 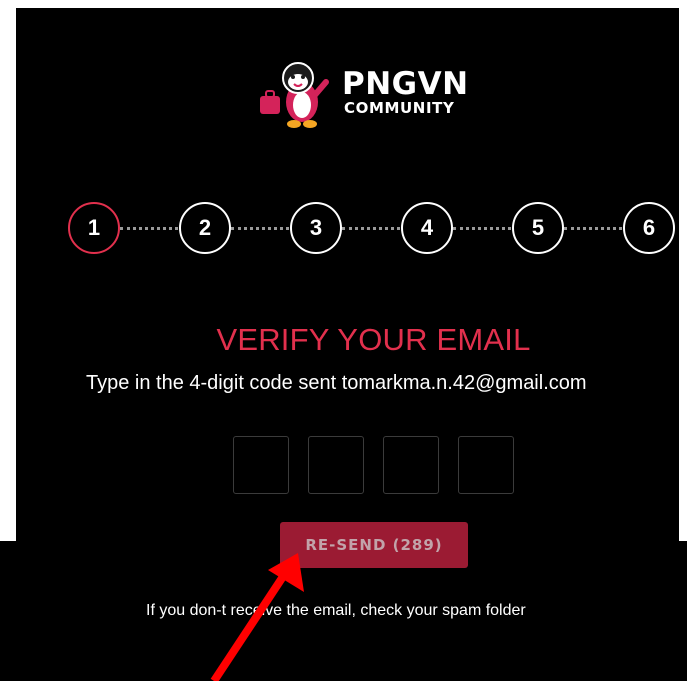 I want to click on background-edge-right, so click(x=683, y=270).